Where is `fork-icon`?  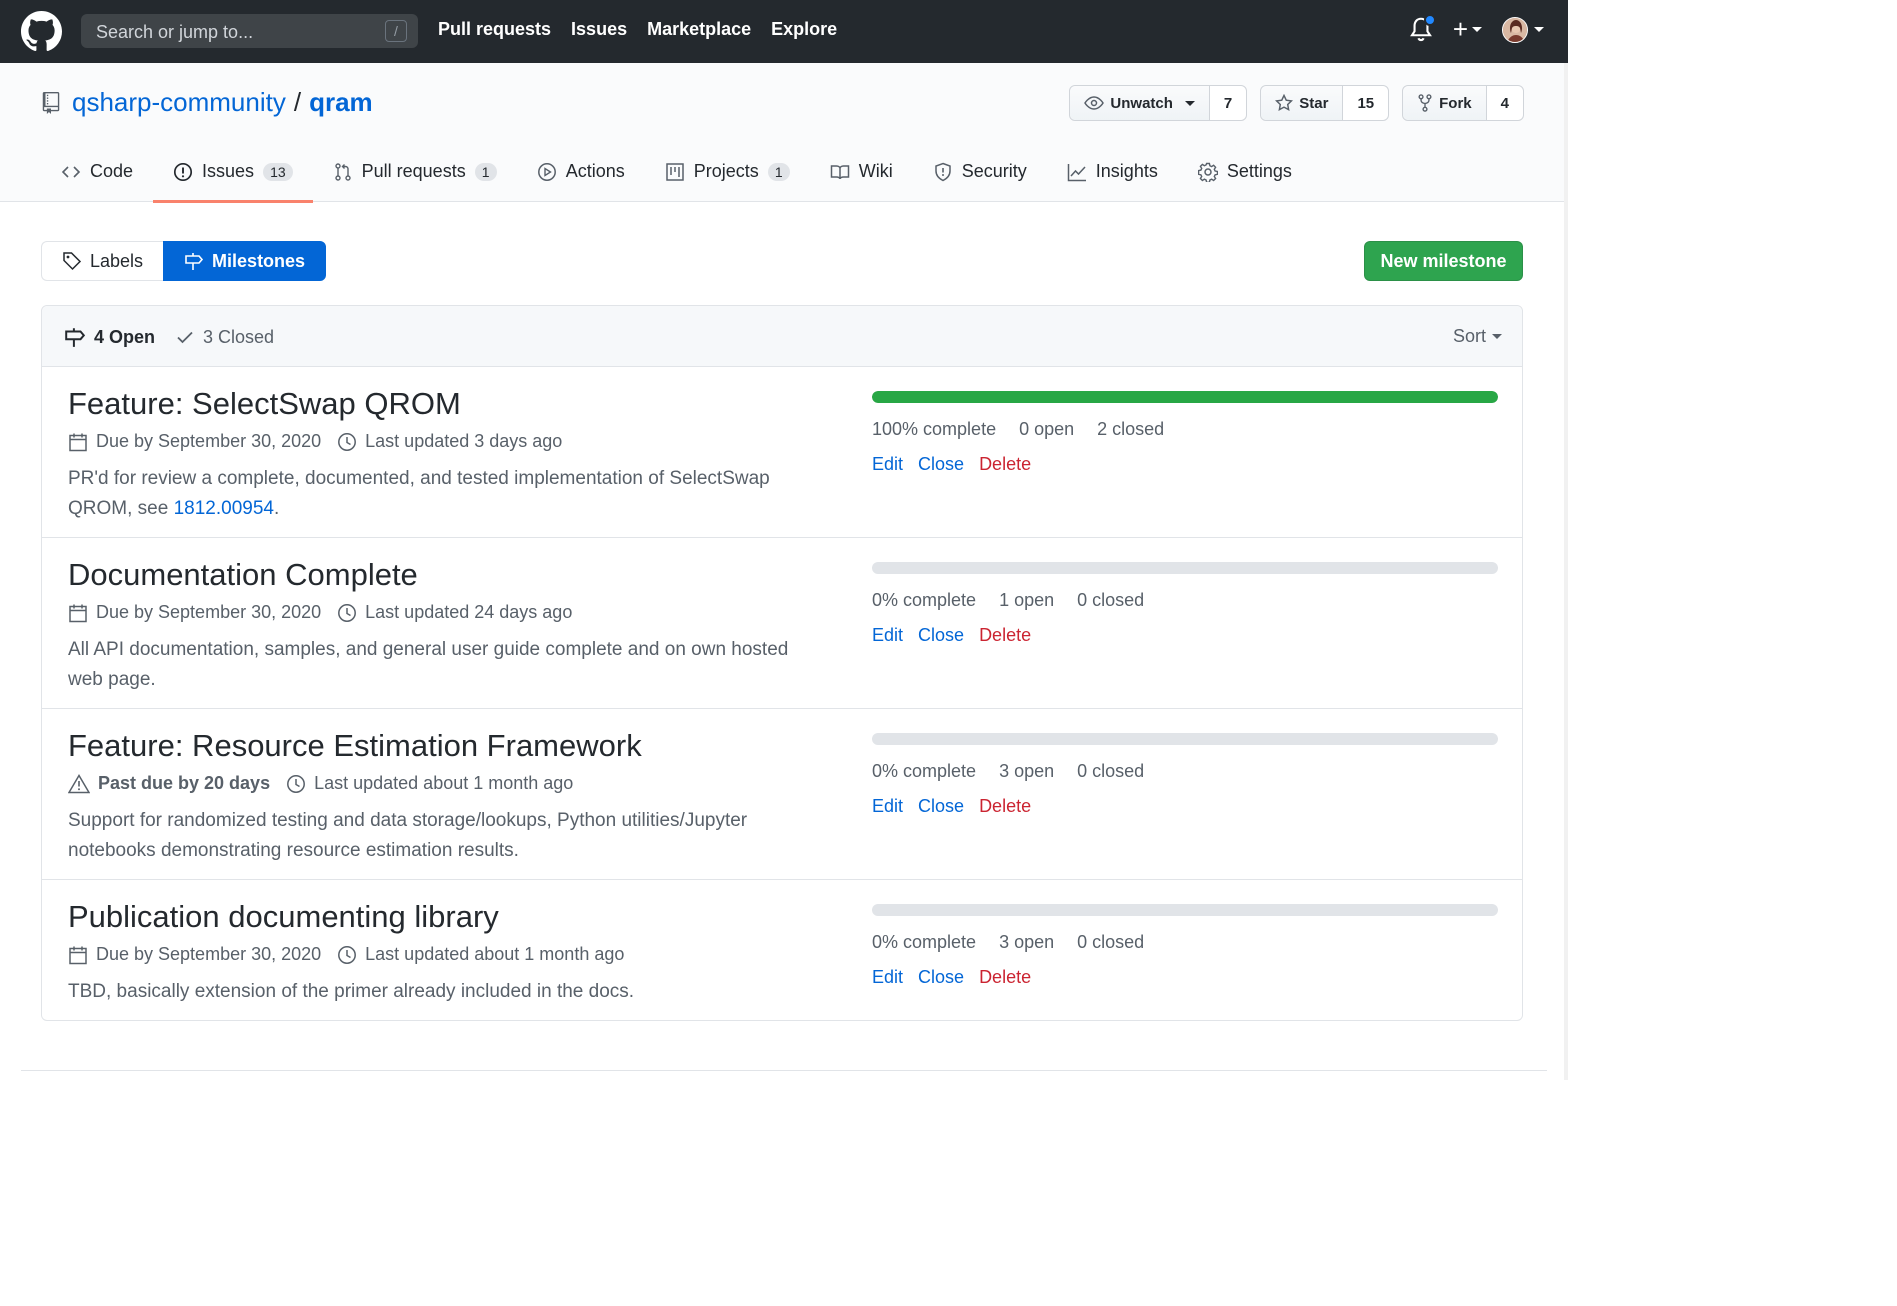
fork-icon is located at coordinates (1425, 103).